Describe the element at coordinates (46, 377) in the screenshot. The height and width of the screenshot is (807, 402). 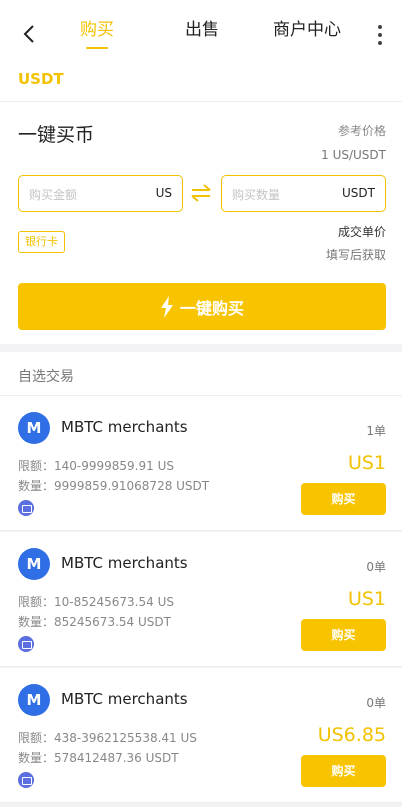
I see `section-title: 自选交易` at that location.